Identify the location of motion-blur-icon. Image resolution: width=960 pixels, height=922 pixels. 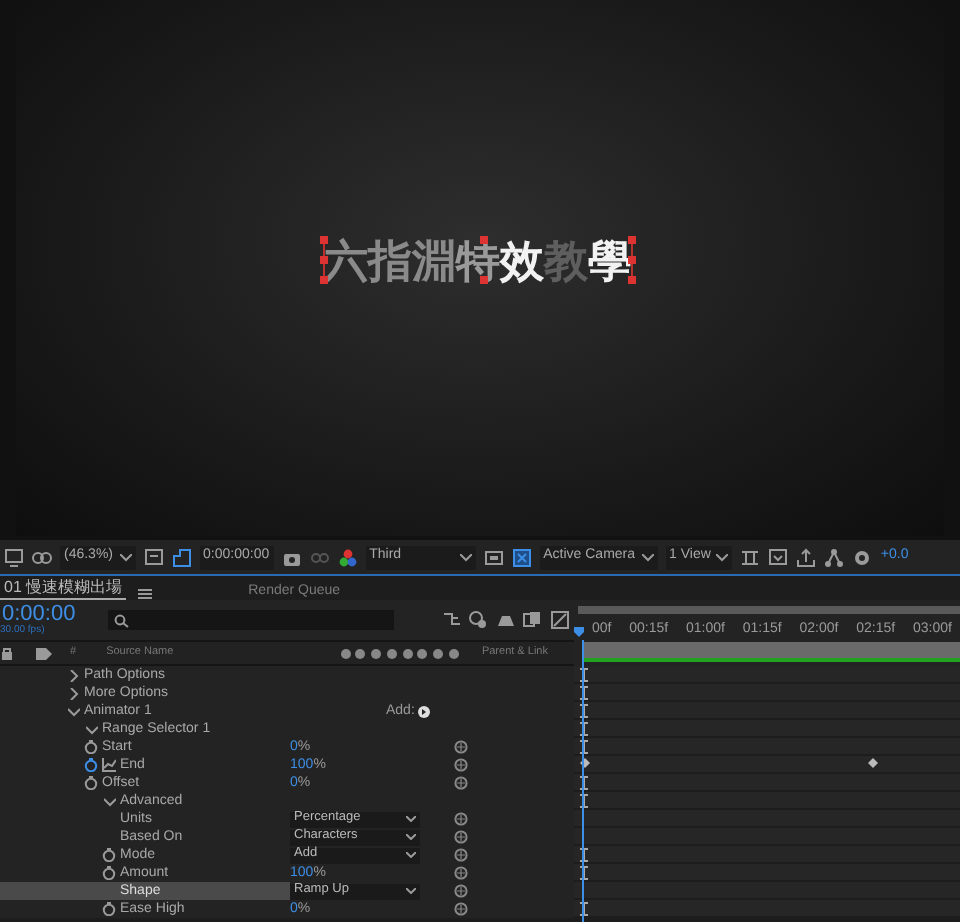
(532, 620).